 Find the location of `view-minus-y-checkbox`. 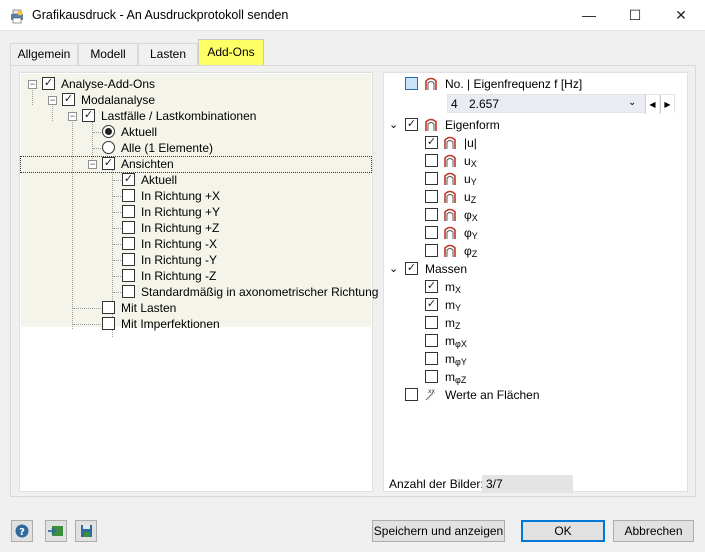

view-minus-y-checkbox is located at coordinates (128, 259).